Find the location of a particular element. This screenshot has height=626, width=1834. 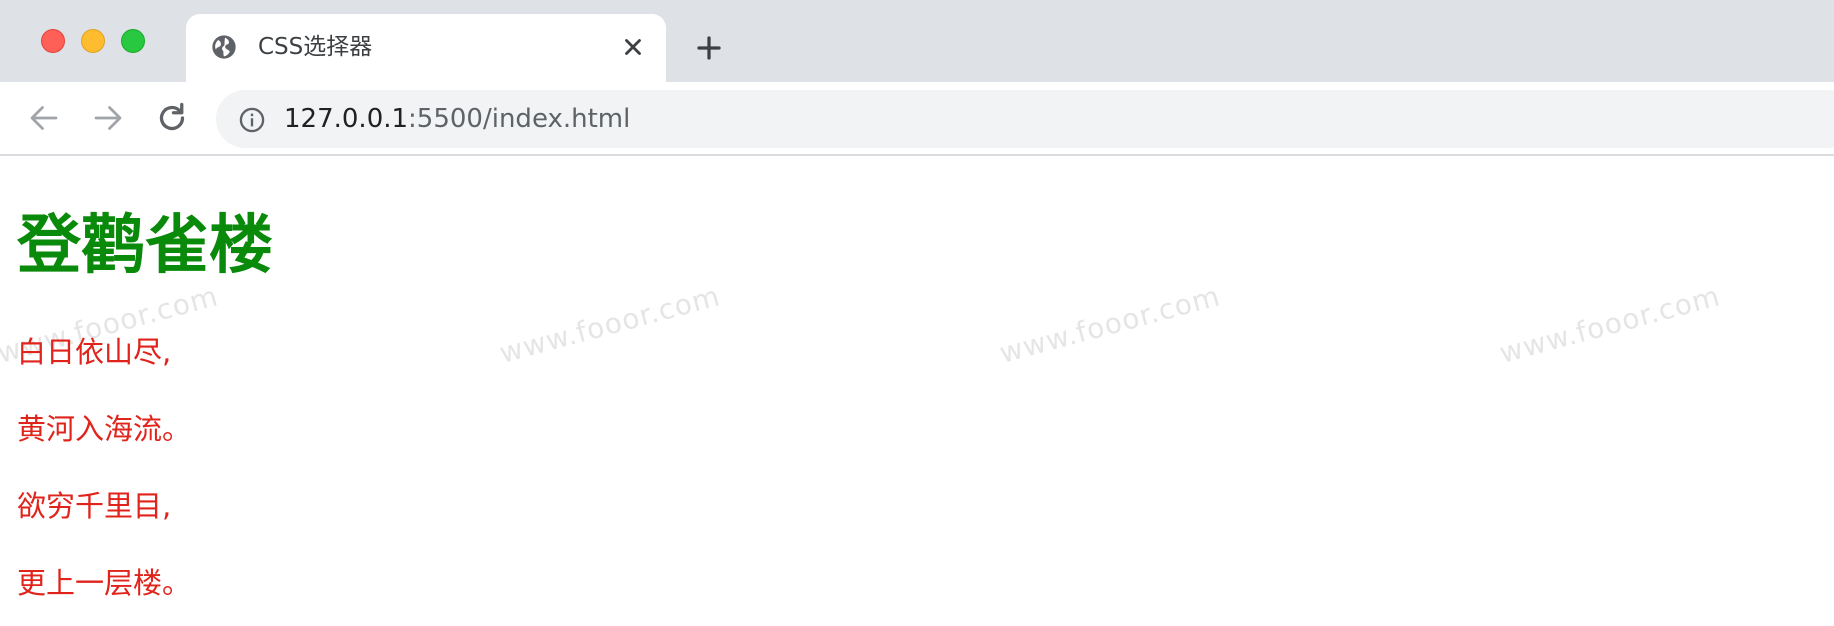

poem-line: 黄河入海流。 is located at coordinates (104, 429).